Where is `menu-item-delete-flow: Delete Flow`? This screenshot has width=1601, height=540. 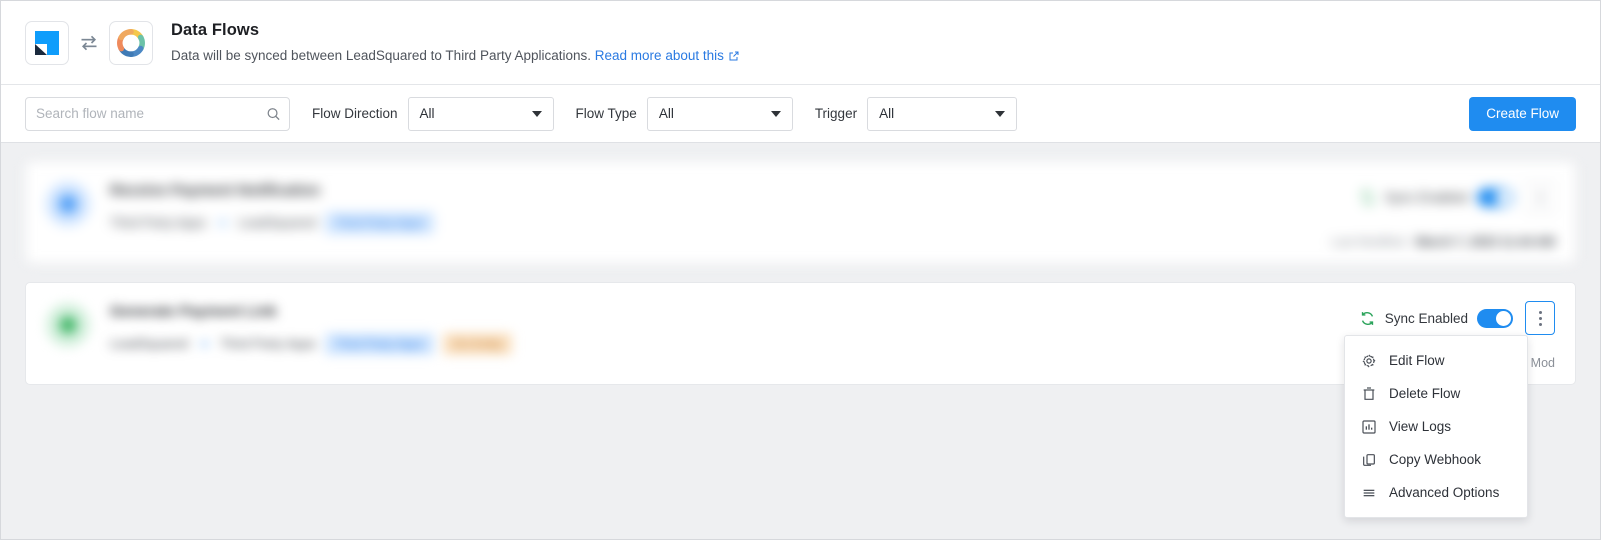
menu-item-delete-flow: Delete Flow is located at coordinates (1436, 393).